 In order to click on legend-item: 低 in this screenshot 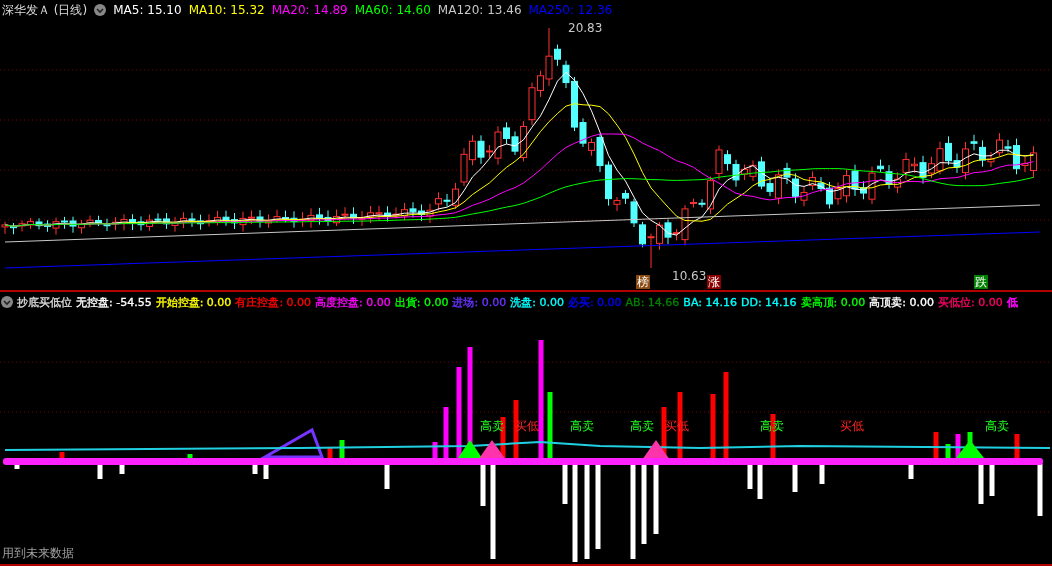, I will do `click(1012, 302)`.